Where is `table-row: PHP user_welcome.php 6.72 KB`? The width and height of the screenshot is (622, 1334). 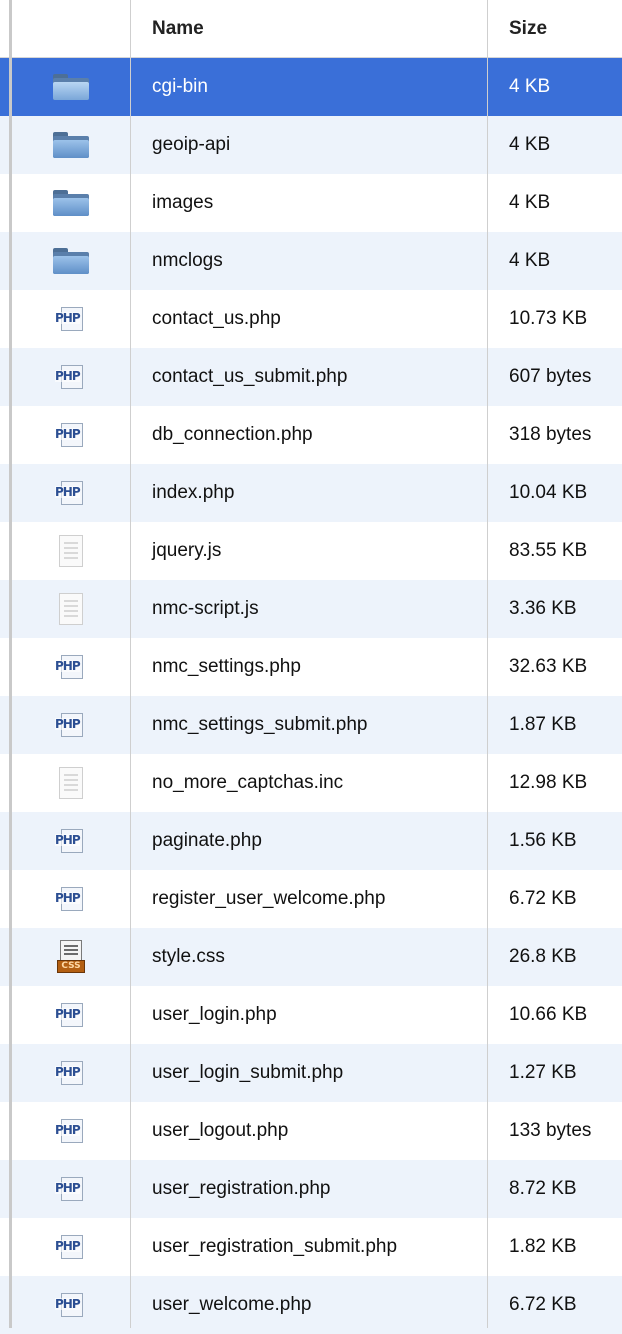
table-row: PHP user_welcome.php 6.72 KB is located at coordinates (311, 1305).